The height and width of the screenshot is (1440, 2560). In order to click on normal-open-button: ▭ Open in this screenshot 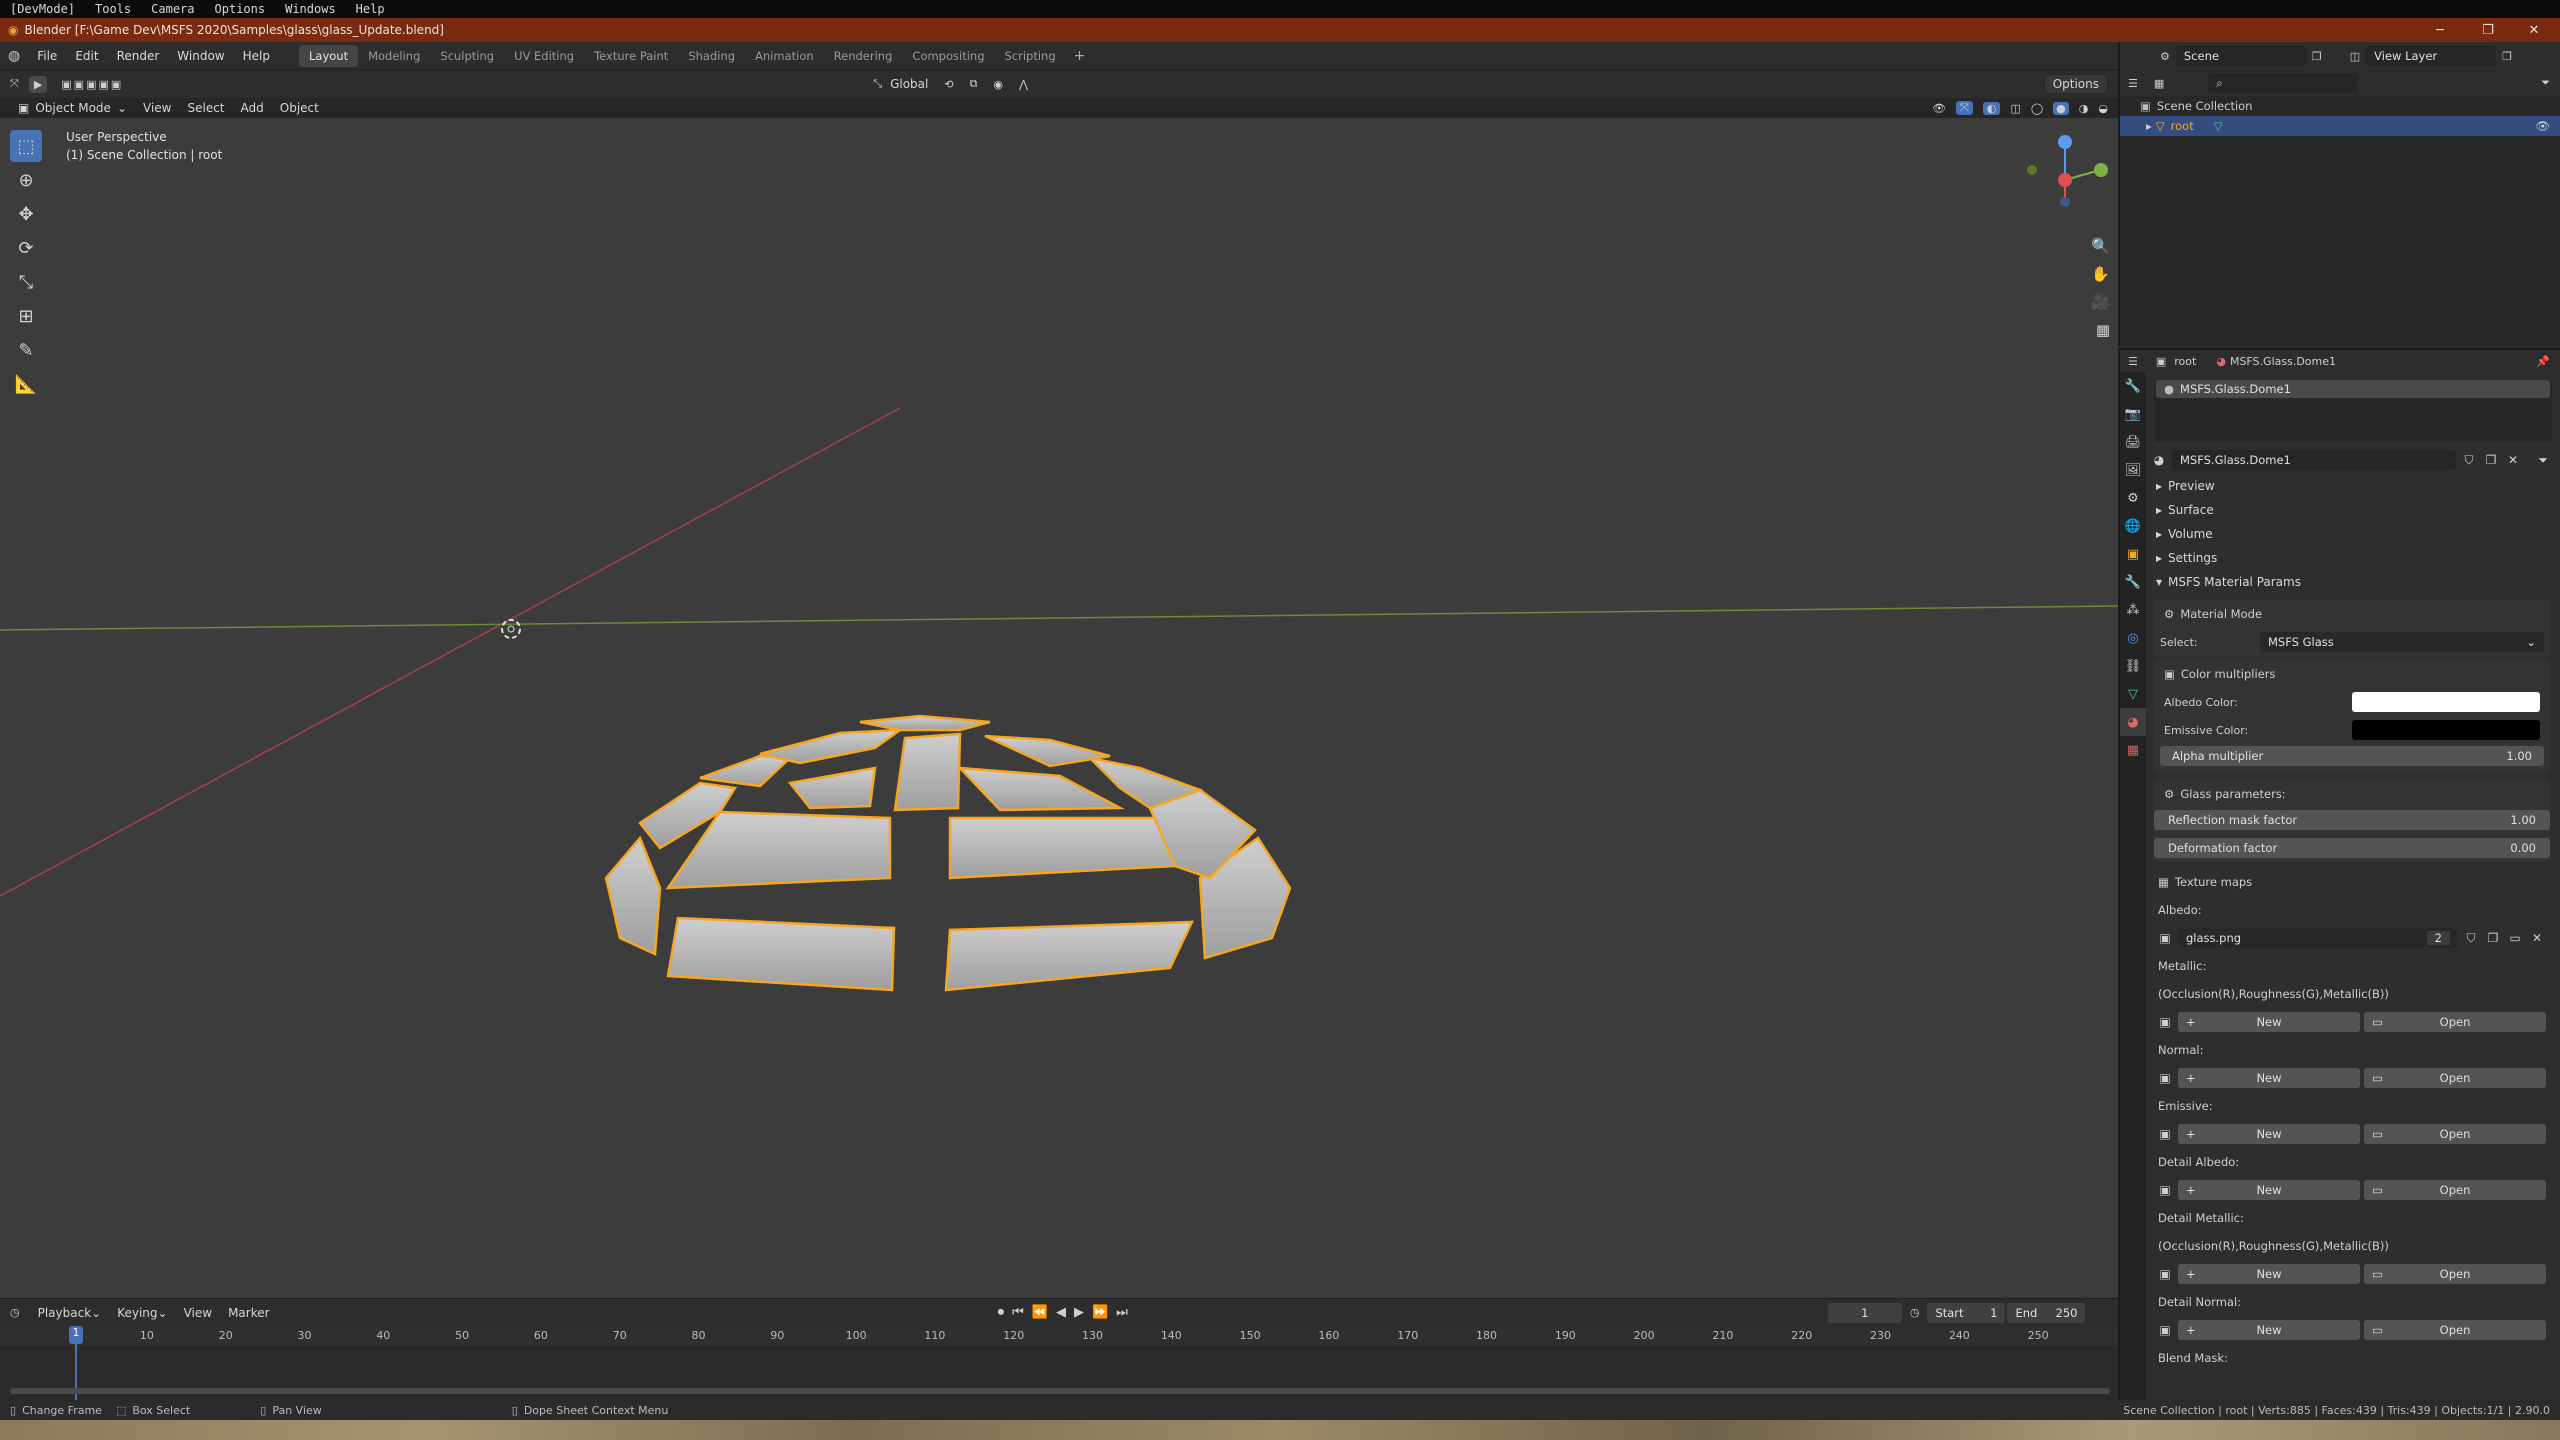, I will do `click(2455, 1078)`.